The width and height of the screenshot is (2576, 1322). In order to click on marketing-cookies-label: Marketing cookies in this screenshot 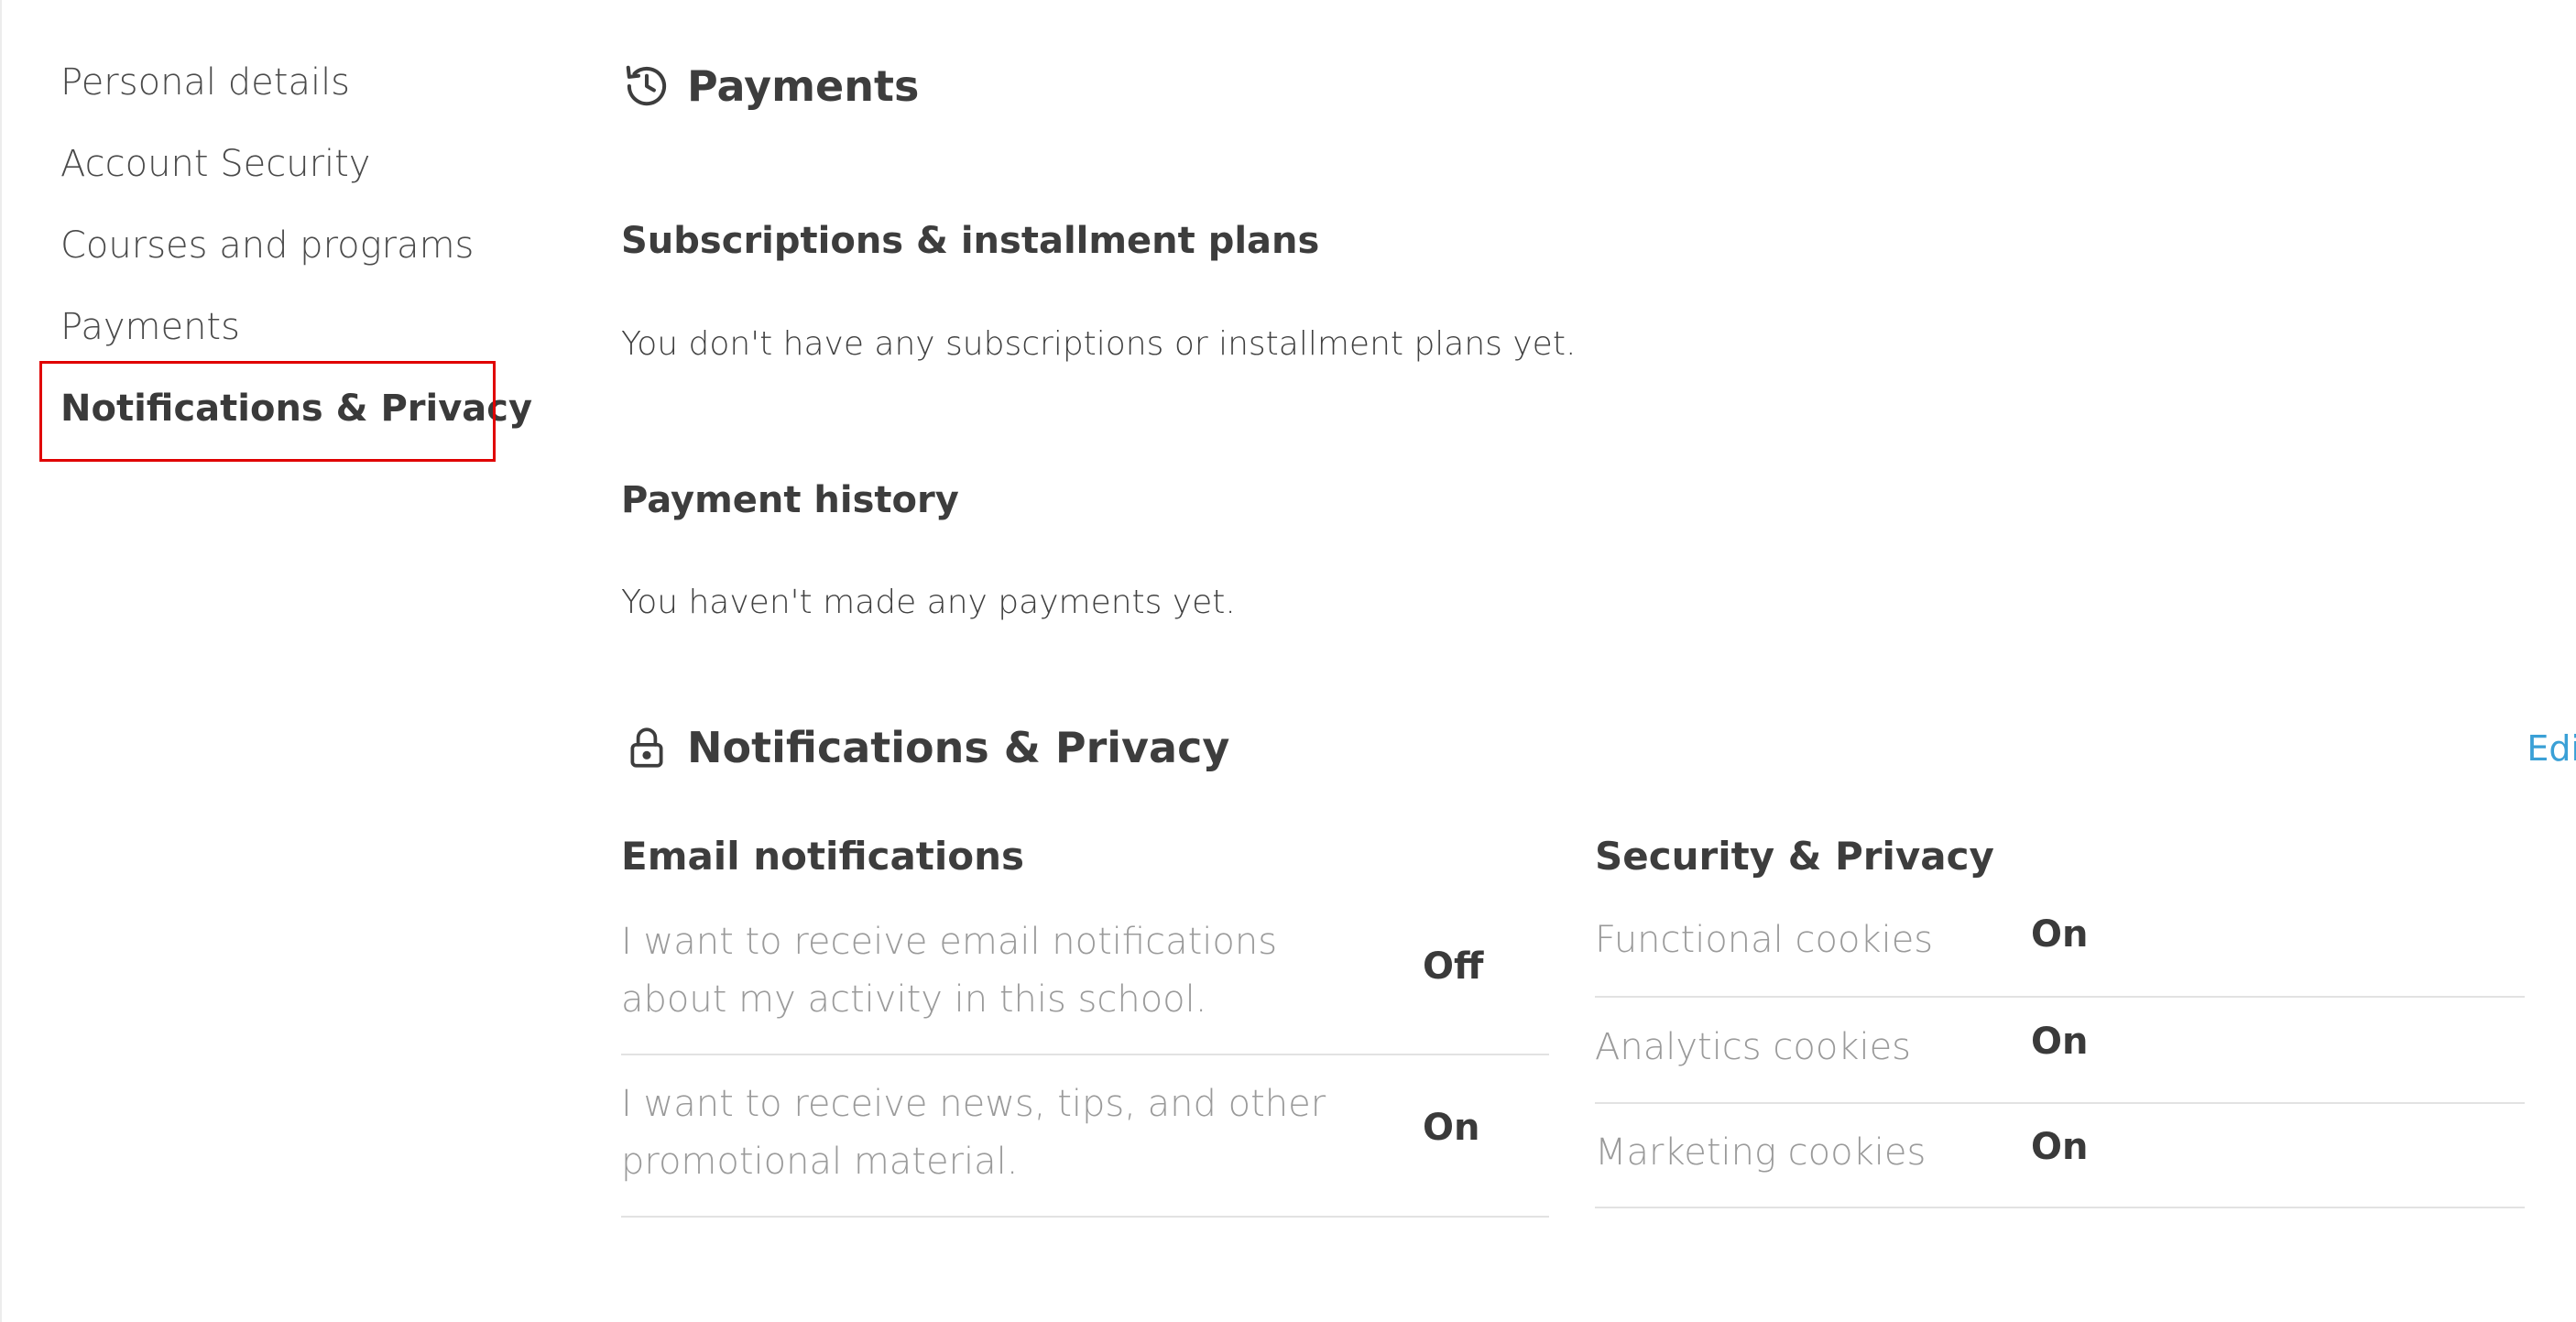, I will do `click(1761, 1152)`.